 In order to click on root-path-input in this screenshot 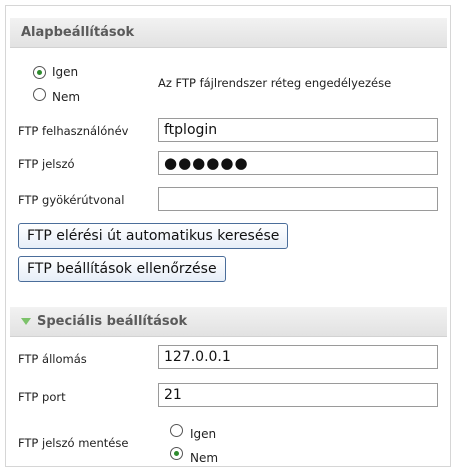, I will do `click(298, 199)`.